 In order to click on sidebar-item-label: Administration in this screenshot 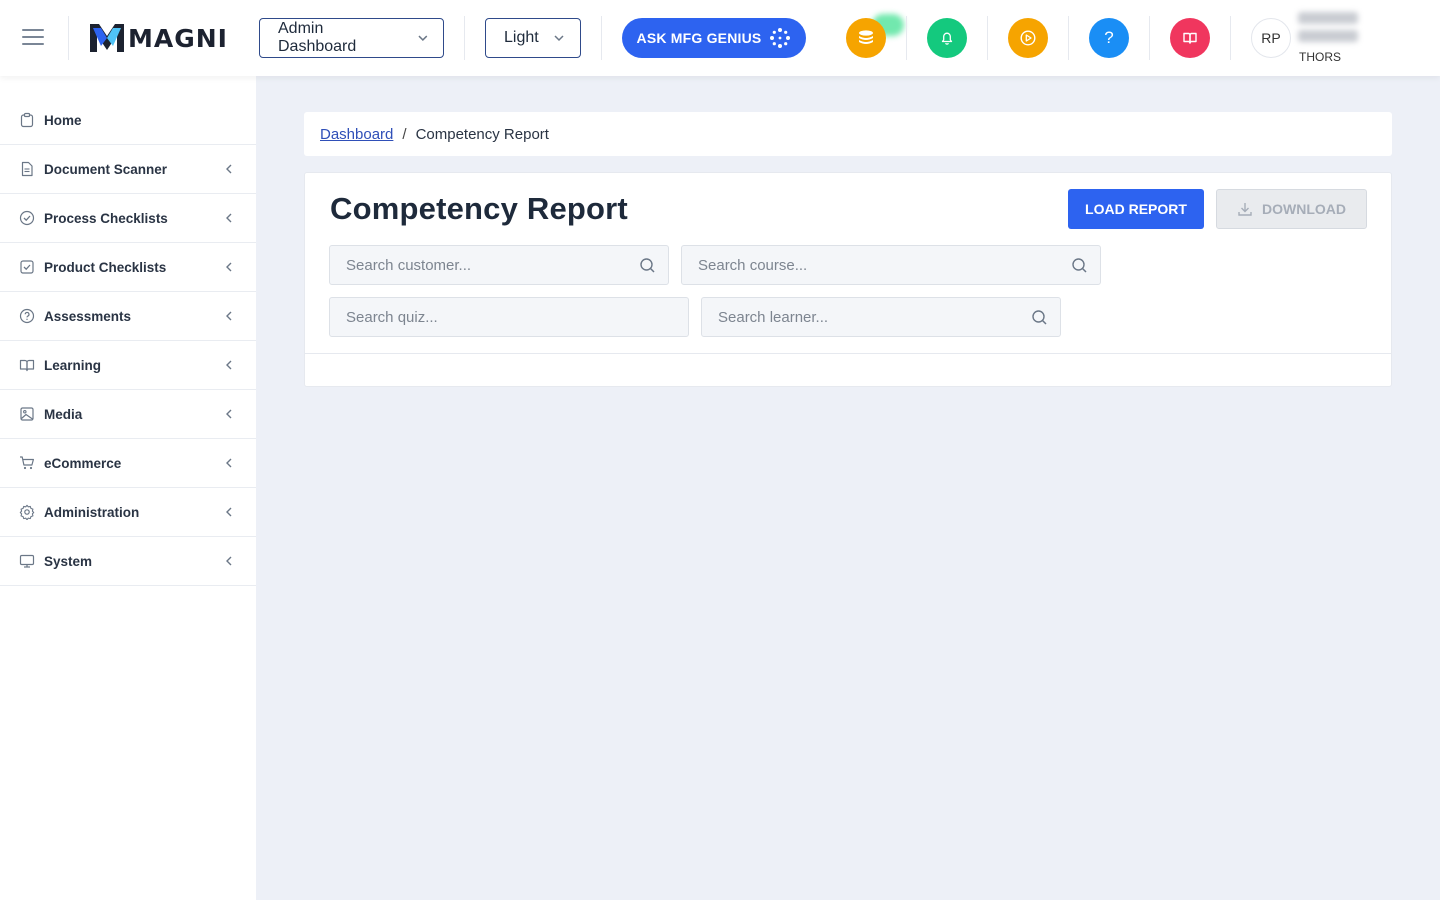, I will do `click(92, 512)`.